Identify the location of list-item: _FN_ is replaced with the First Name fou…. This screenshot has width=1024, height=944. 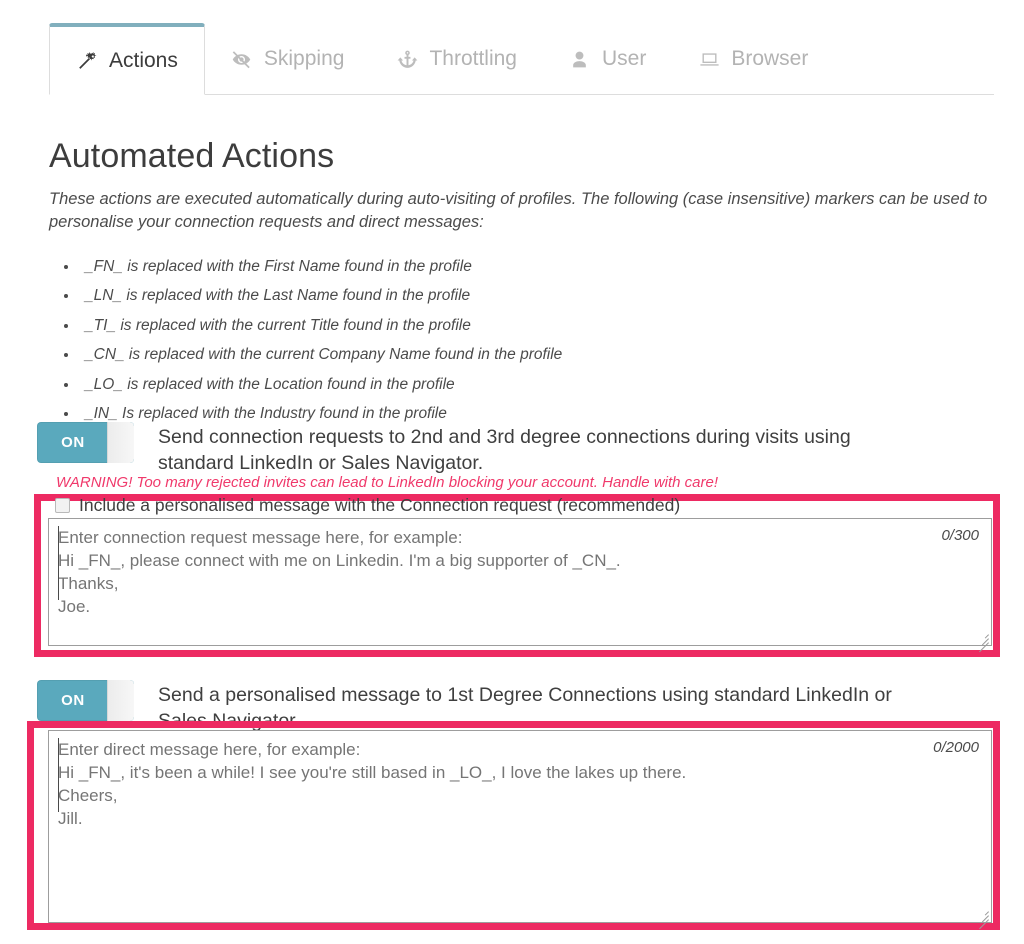
(514, 267).